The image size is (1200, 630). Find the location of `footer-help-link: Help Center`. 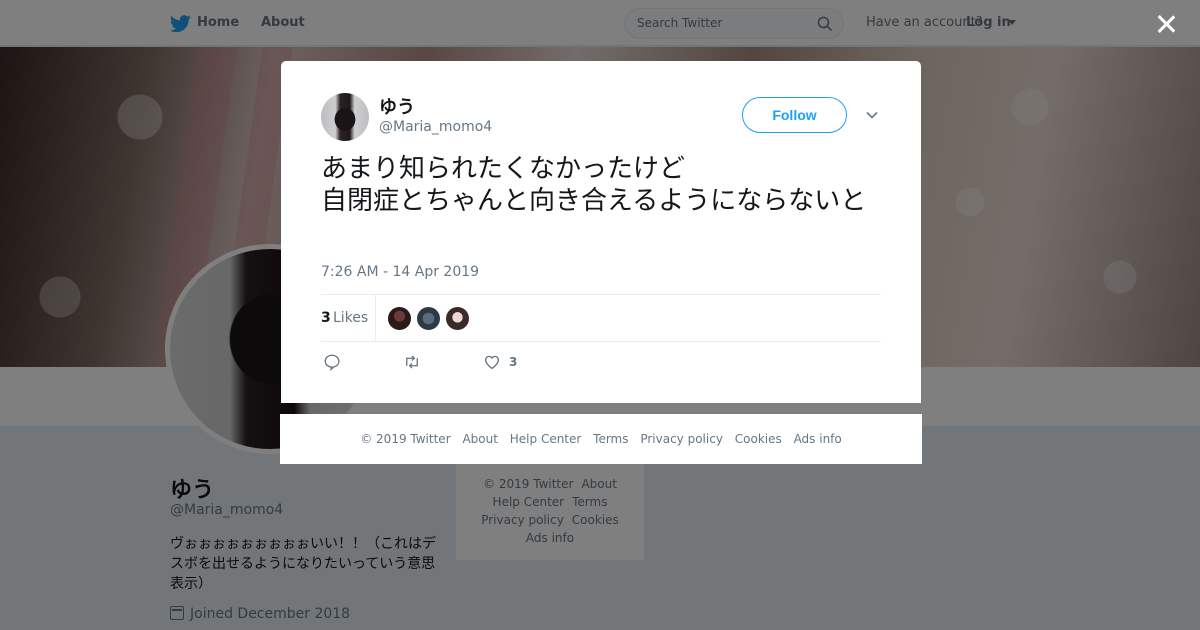

footer-help-link: Help Center is located at coordinates (546, 439).